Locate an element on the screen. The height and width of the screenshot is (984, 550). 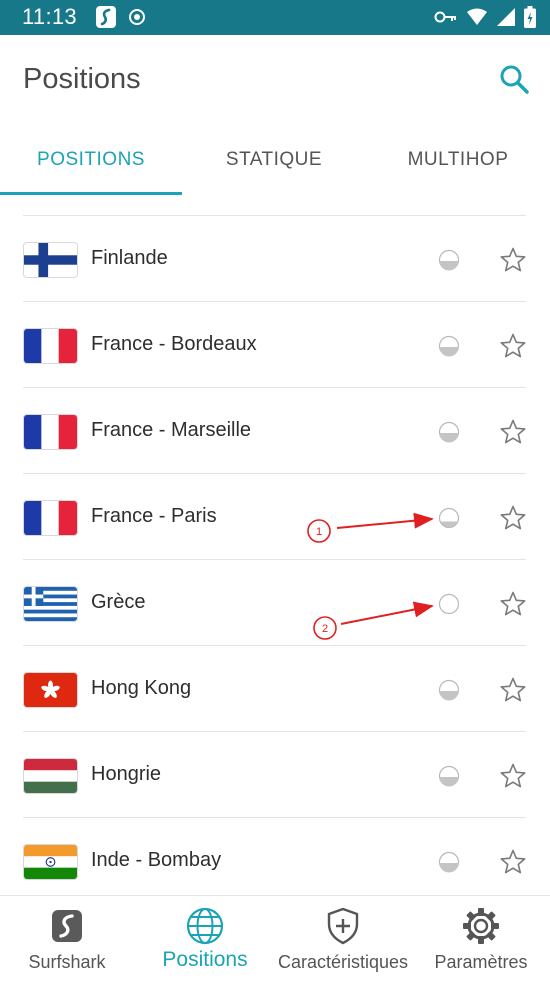
nav-label: Caractéristiques is located at coordinates (343, 962).